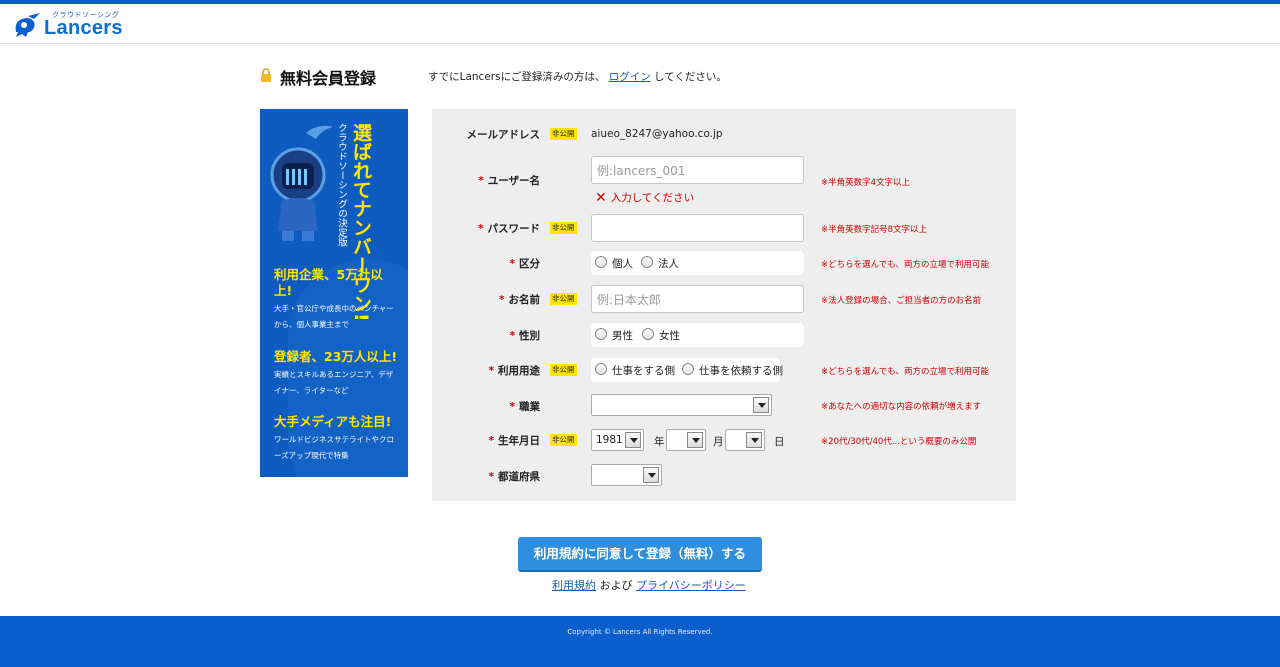 The image size is (1280, 667). I want to click on job-select, so click(681, 405).